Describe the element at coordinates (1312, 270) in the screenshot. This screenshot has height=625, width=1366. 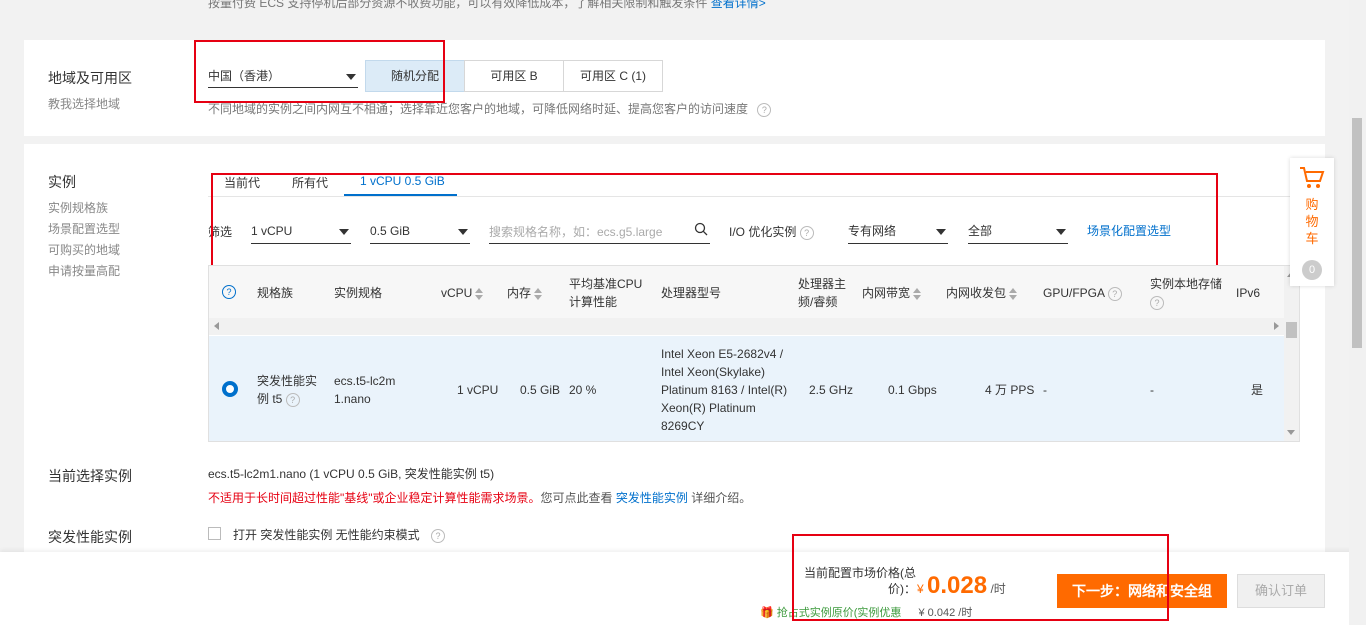
I see `cart-count-badge: 0` at that location.